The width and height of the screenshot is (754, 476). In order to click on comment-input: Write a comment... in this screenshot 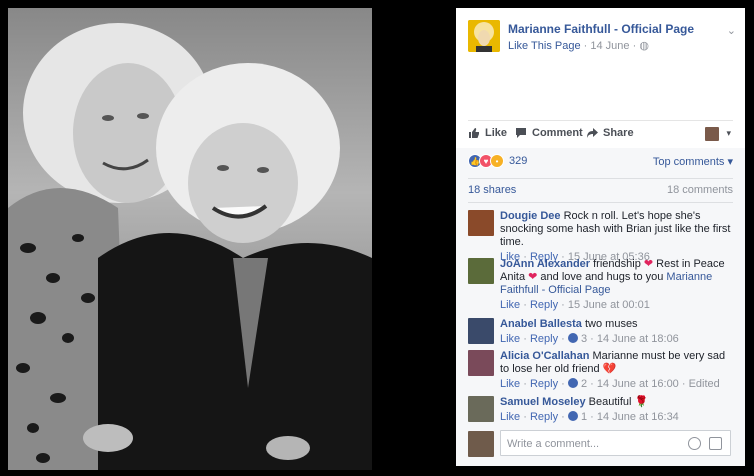, I will do `click(615, 443)`.